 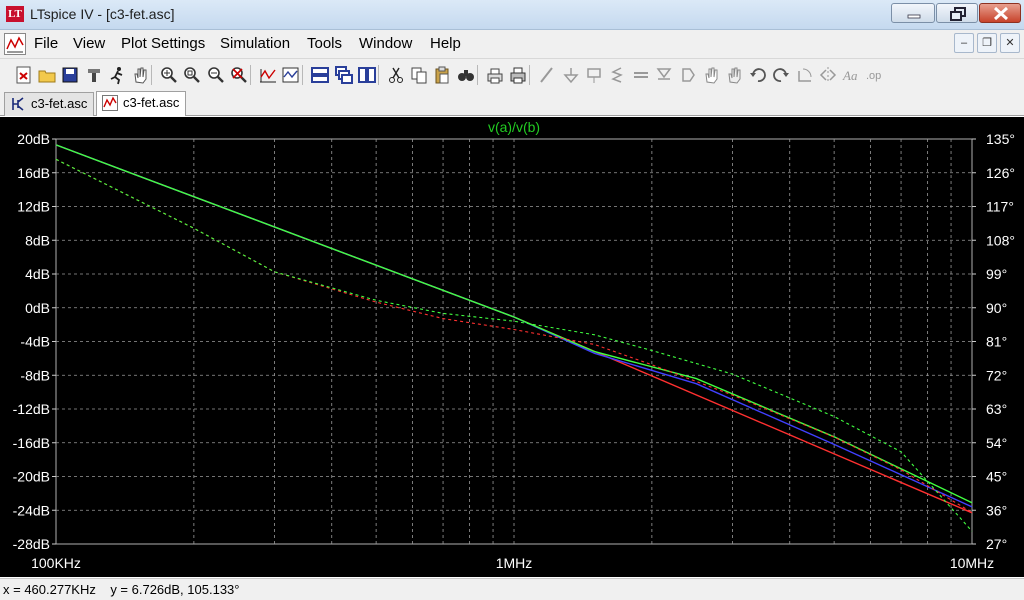 I want to click on paste-icon, so click(x=442, y=75).